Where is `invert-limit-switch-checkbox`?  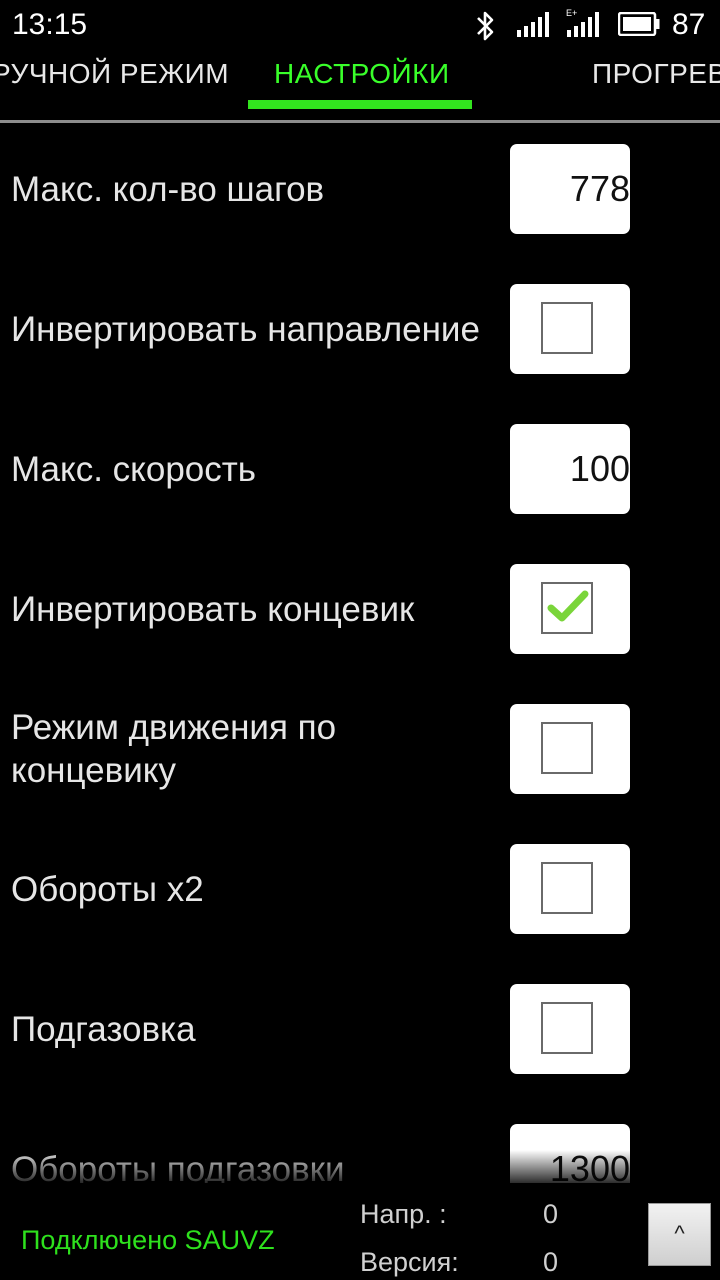
invert-limit-switch-checkbox is located at coordinates (570, 609).